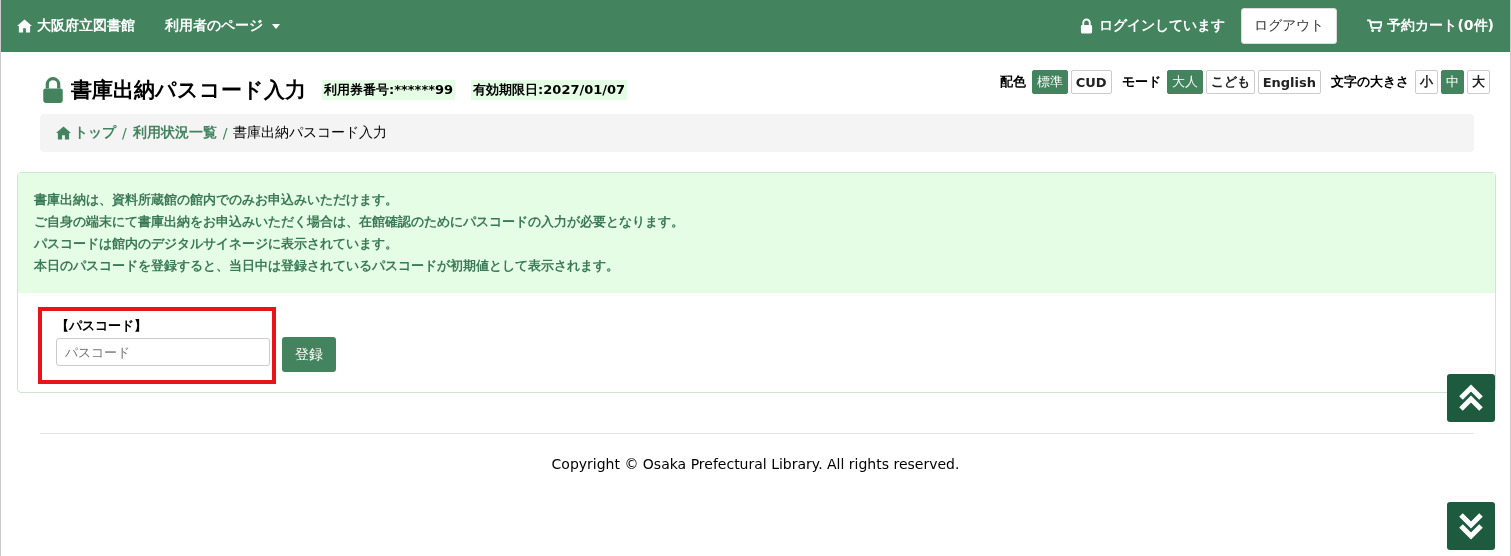  Describe the element at coordinates (216, 244) in the screenshot. I see `notice-text: パスコードは館内のデジタルサイネージに表示されています。` at that location.